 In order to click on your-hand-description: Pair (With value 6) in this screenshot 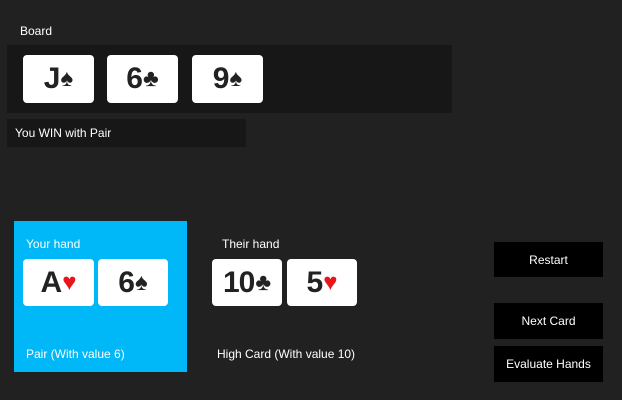, I will do `click(75, 354)`.